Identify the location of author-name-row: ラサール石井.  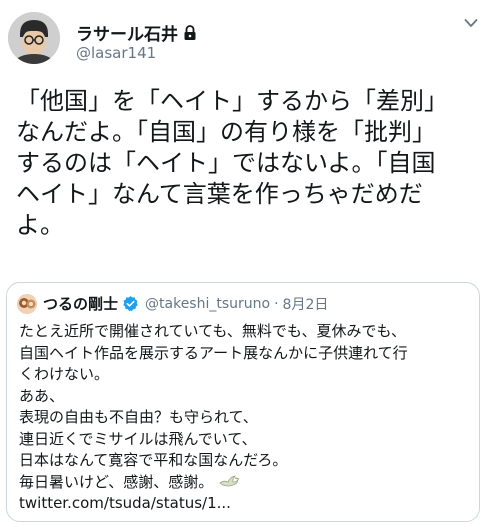
(136, 32).